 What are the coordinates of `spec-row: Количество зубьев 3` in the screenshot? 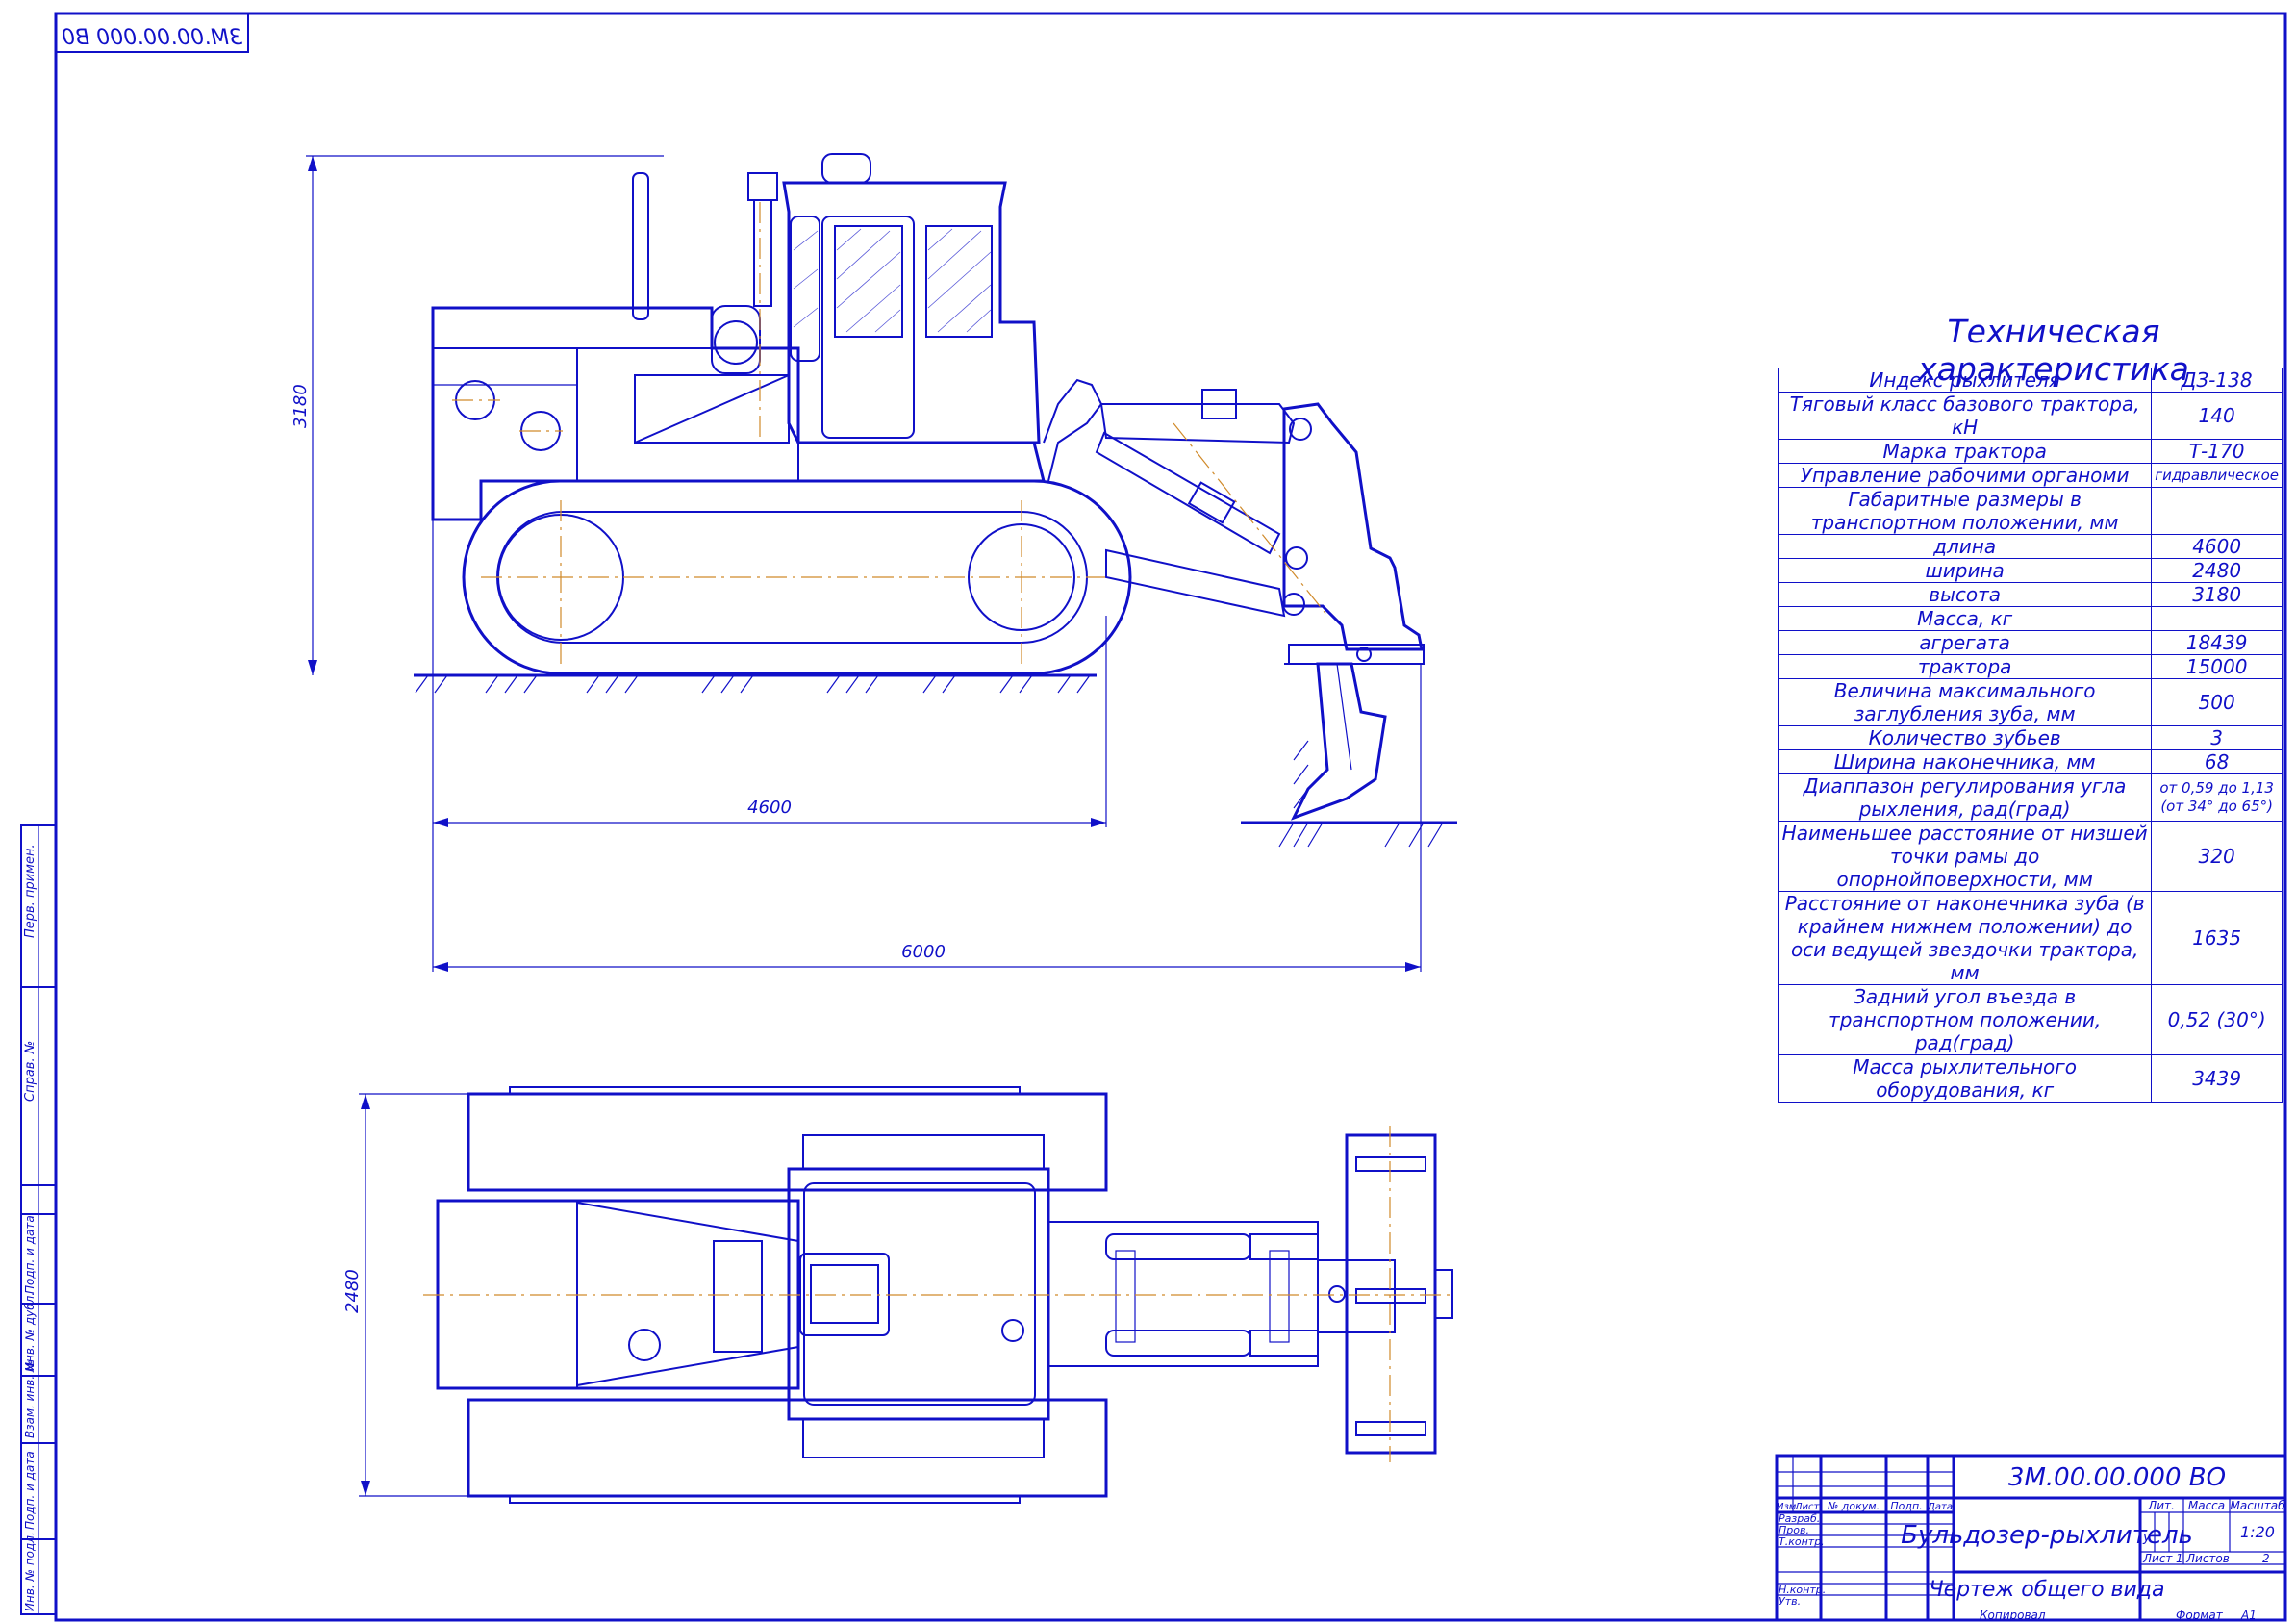 It's located at (2030, 737).